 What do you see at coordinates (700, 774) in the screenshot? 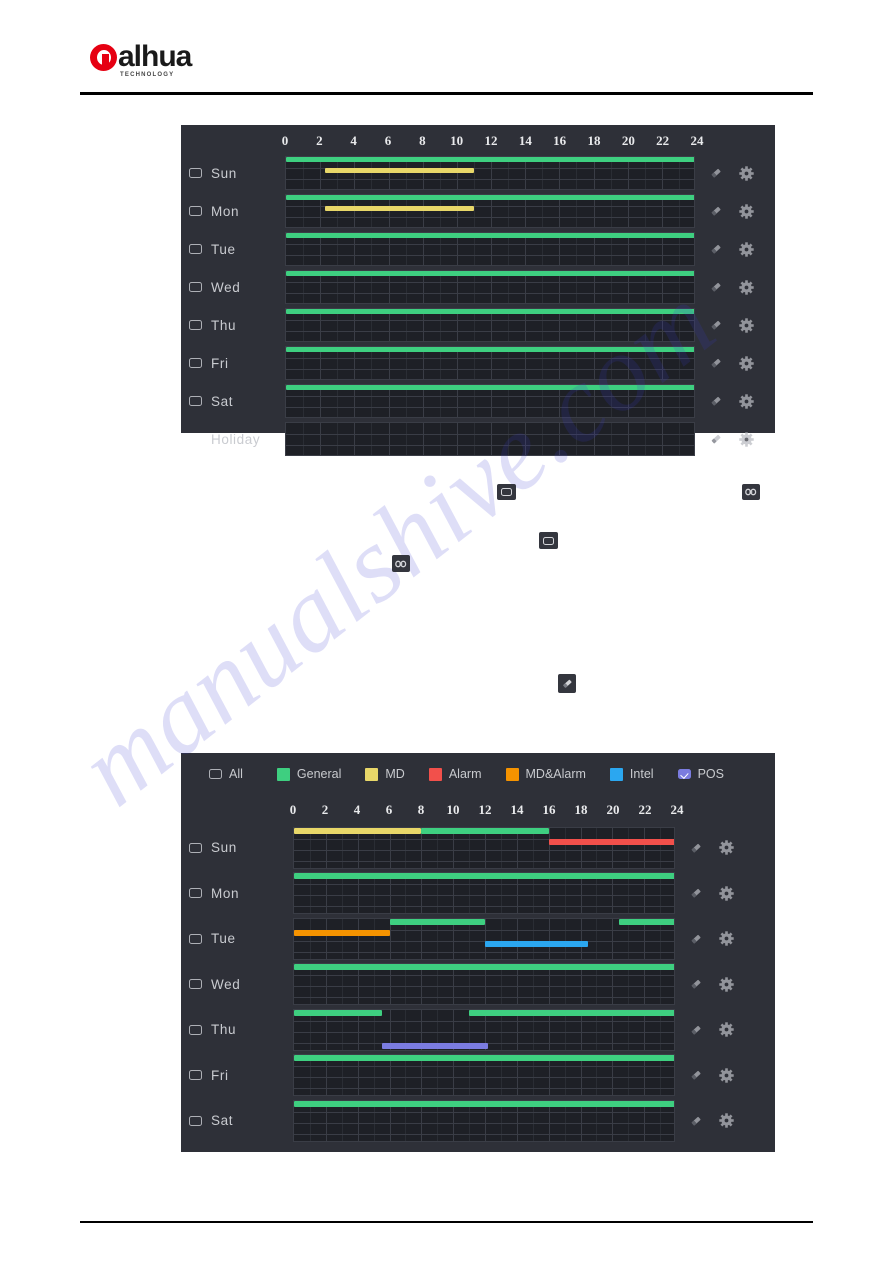
I see `legend-item-pos: POS` at bounding box center [700, 774].